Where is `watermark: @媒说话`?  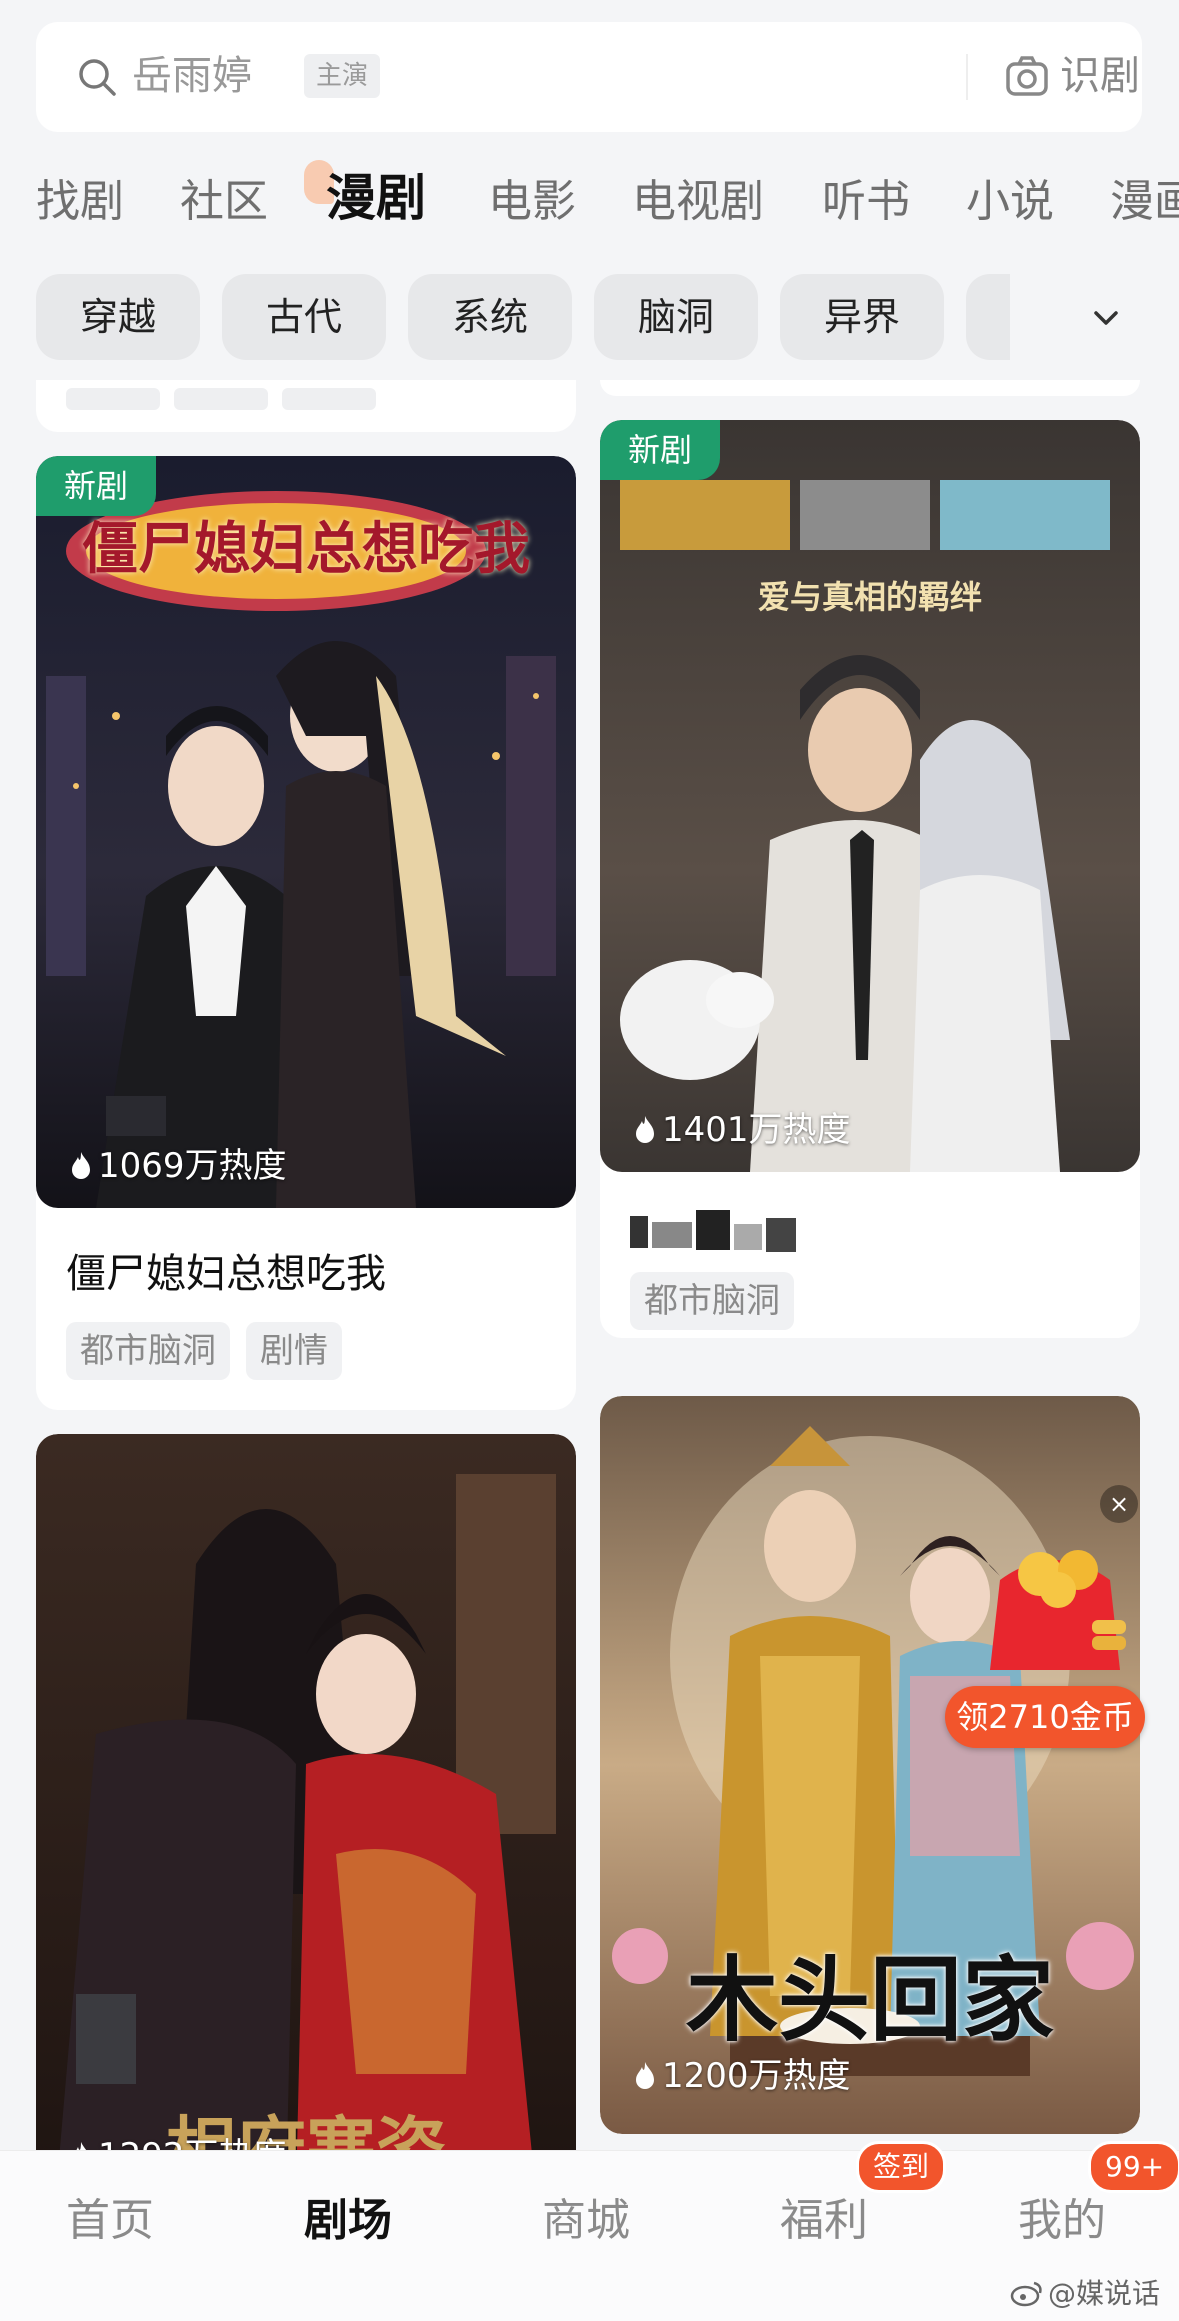
watermark: @媒说话 is located at coordinates (1085, 2292).